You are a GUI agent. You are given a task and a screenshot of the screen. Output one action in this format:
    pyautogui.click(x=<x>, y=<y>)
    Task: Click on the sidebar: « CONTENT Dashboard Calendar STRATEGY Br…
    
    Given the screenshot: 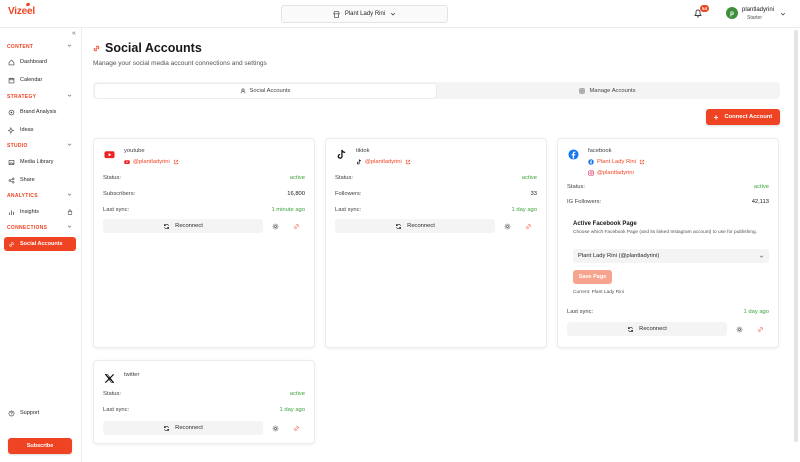 What is the action you would take?
    pyautogui.click(x=41, y=245)
    